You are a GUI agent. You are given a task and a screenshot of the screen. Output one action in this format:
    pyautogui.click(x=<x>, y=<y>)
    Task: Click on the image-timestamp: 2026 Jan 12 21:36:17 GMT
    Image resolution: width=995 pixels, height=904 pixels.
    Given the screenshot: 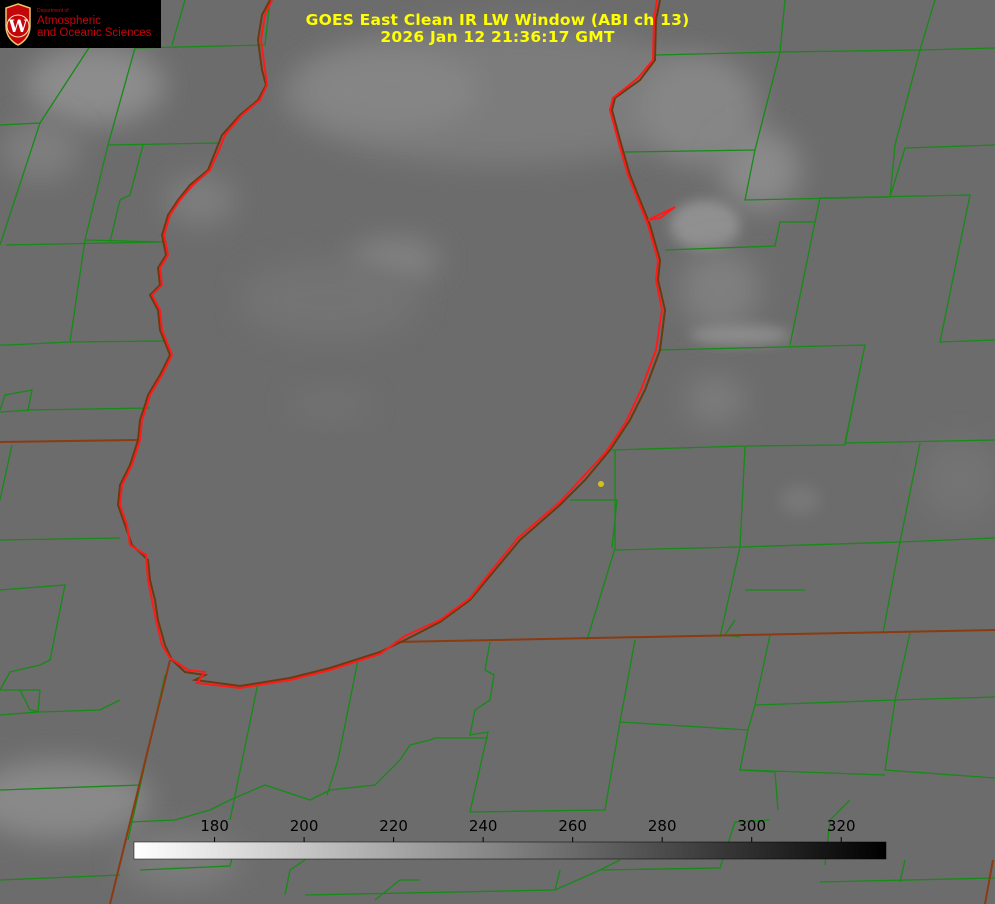 What is the action you would take?
    pyautogui.click(x=497, y=37)
    